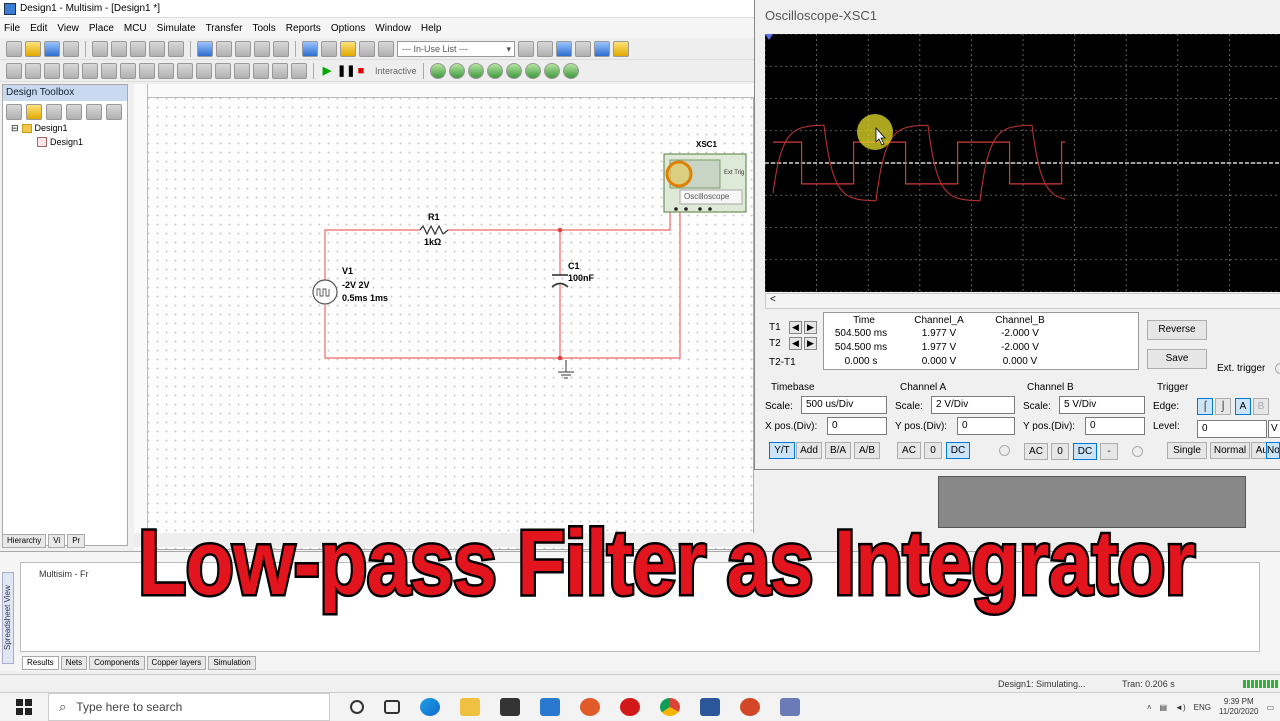  I want to click on cortana-icon, so click(357, 706).